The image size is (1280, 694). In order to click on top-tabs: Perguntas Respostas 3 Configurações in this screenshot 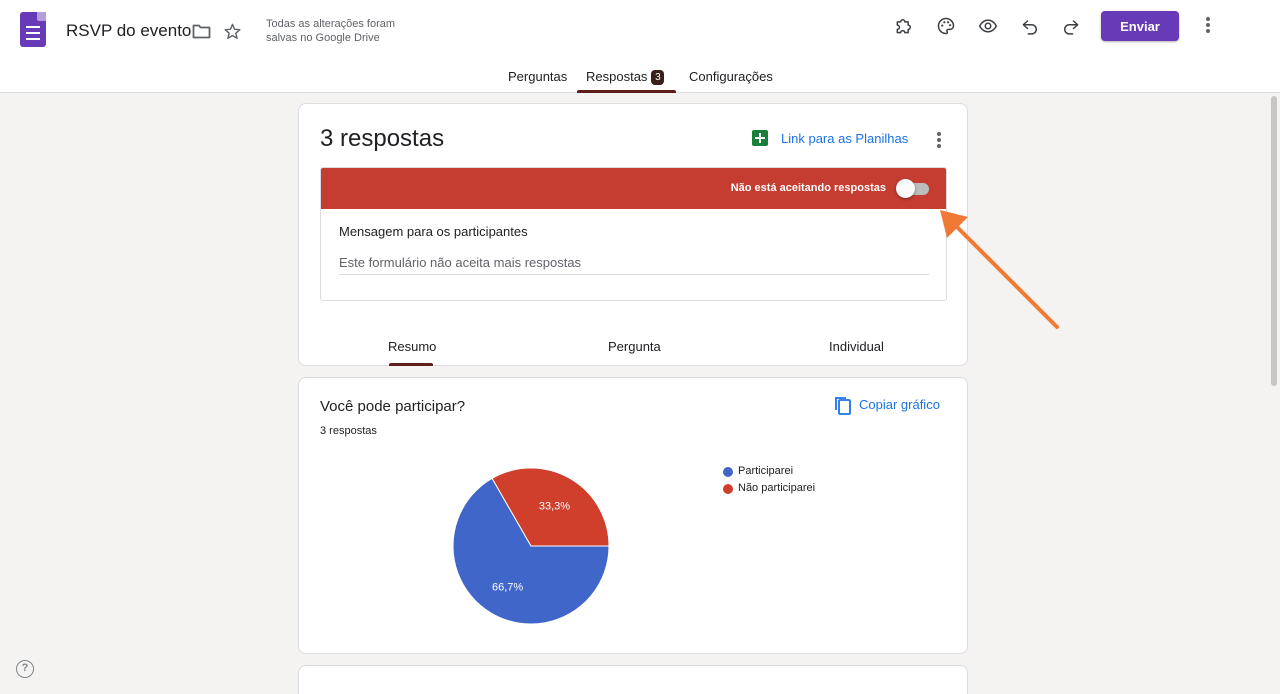, I will do `click(640, 76)`.